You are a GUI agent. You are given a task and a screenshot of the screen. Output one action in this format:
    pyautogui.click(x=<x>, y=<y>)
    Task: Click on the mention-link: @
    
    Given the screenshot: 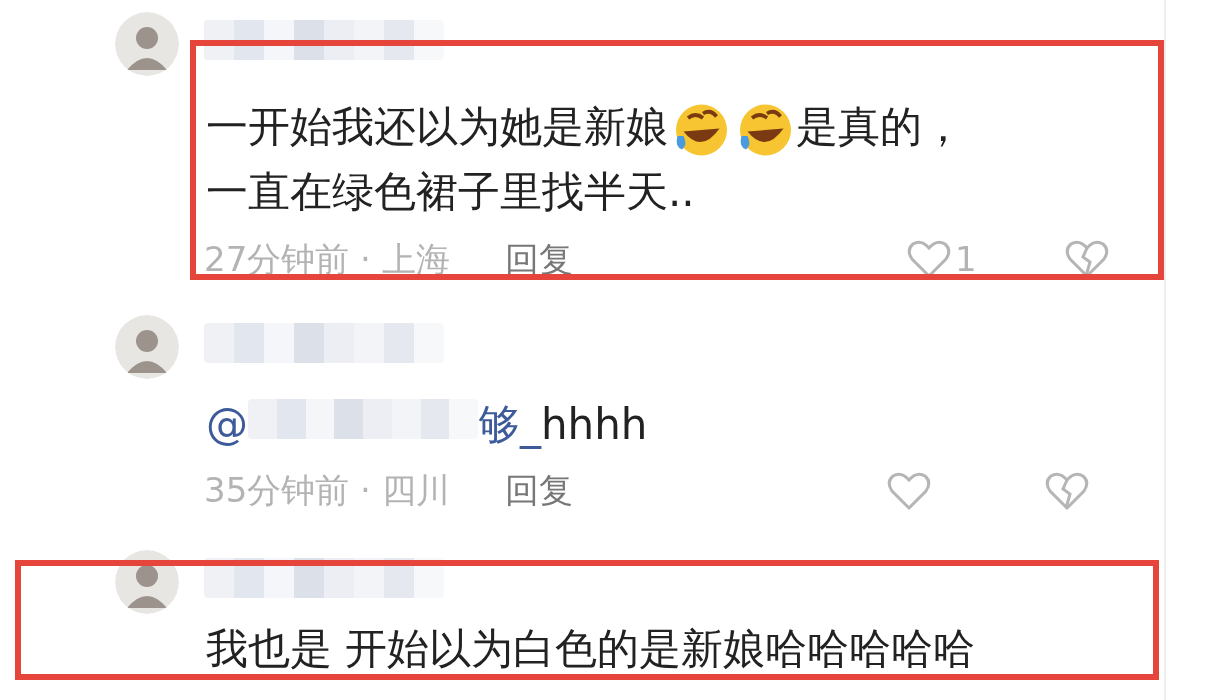 What is the action you would take?
    pyautogui.click(x=227, y=424)
    